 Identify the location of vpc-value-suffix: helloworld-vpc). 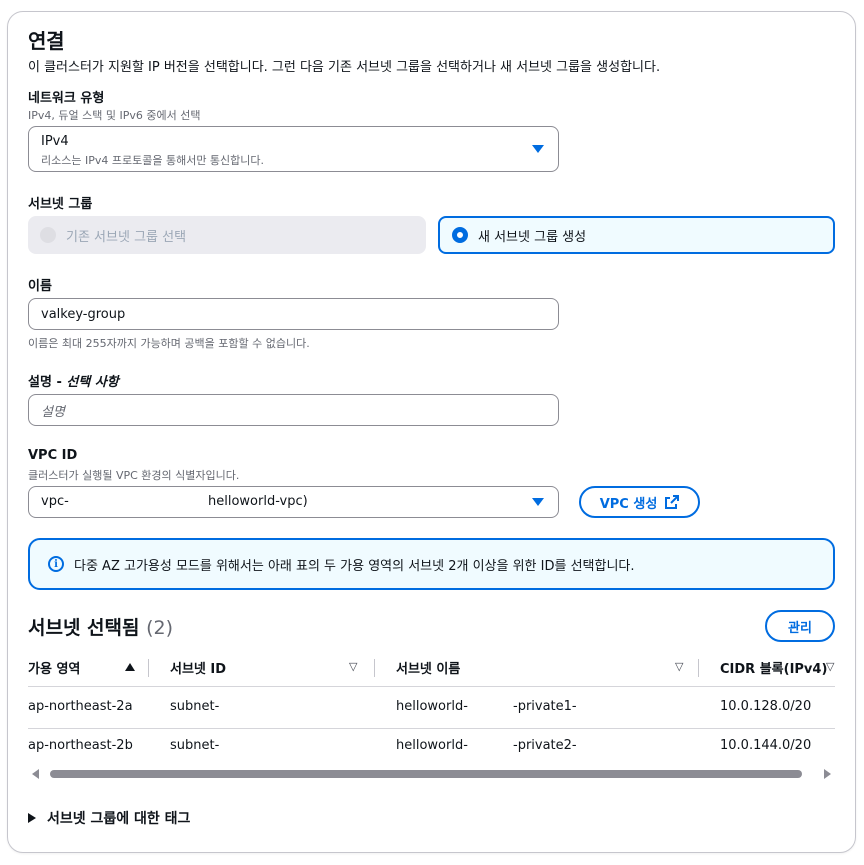
(258, 501).